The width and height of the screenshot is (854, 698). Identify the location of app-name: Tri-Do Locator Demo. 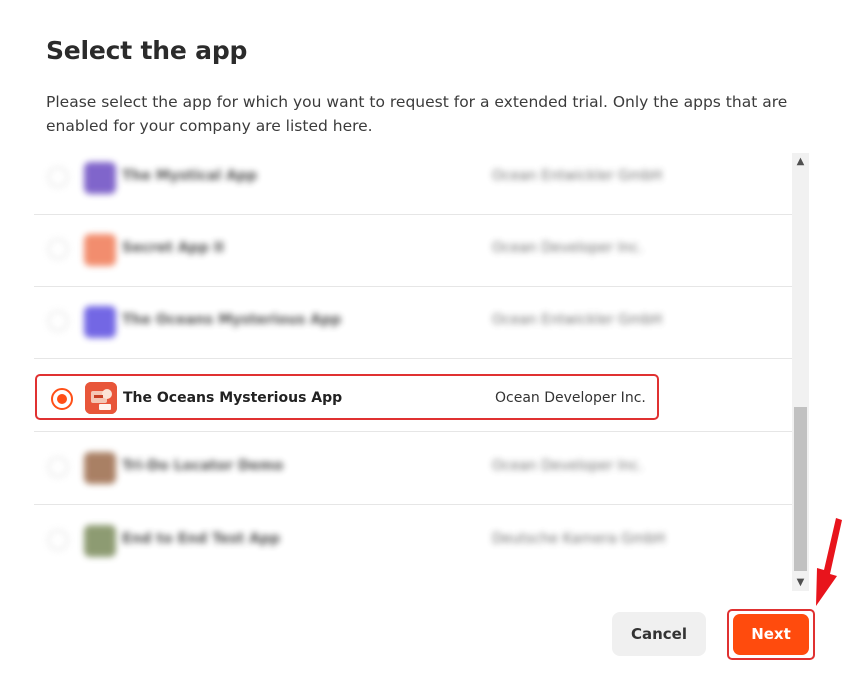
(203, 466).